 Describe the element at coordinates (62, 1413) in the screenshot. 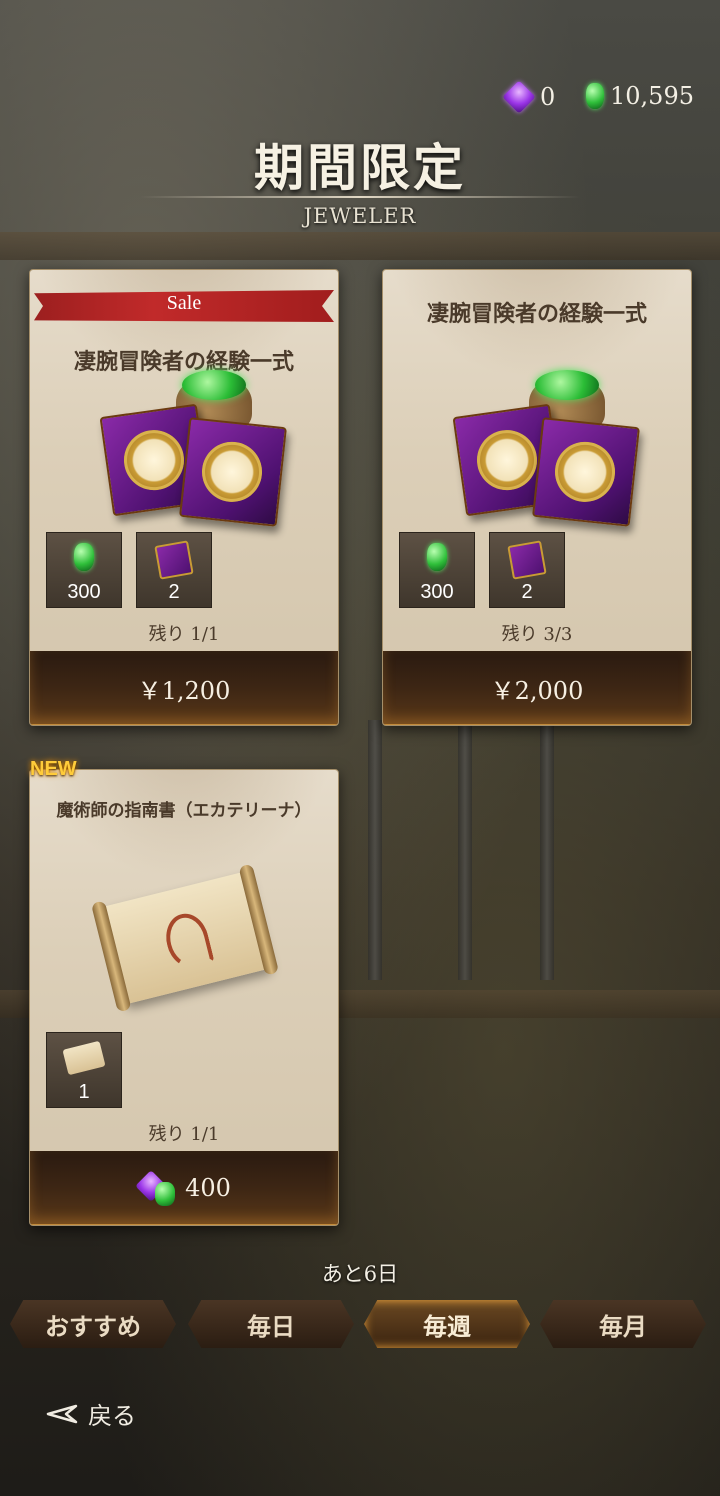

I see `back-arrow-icon` at that location.